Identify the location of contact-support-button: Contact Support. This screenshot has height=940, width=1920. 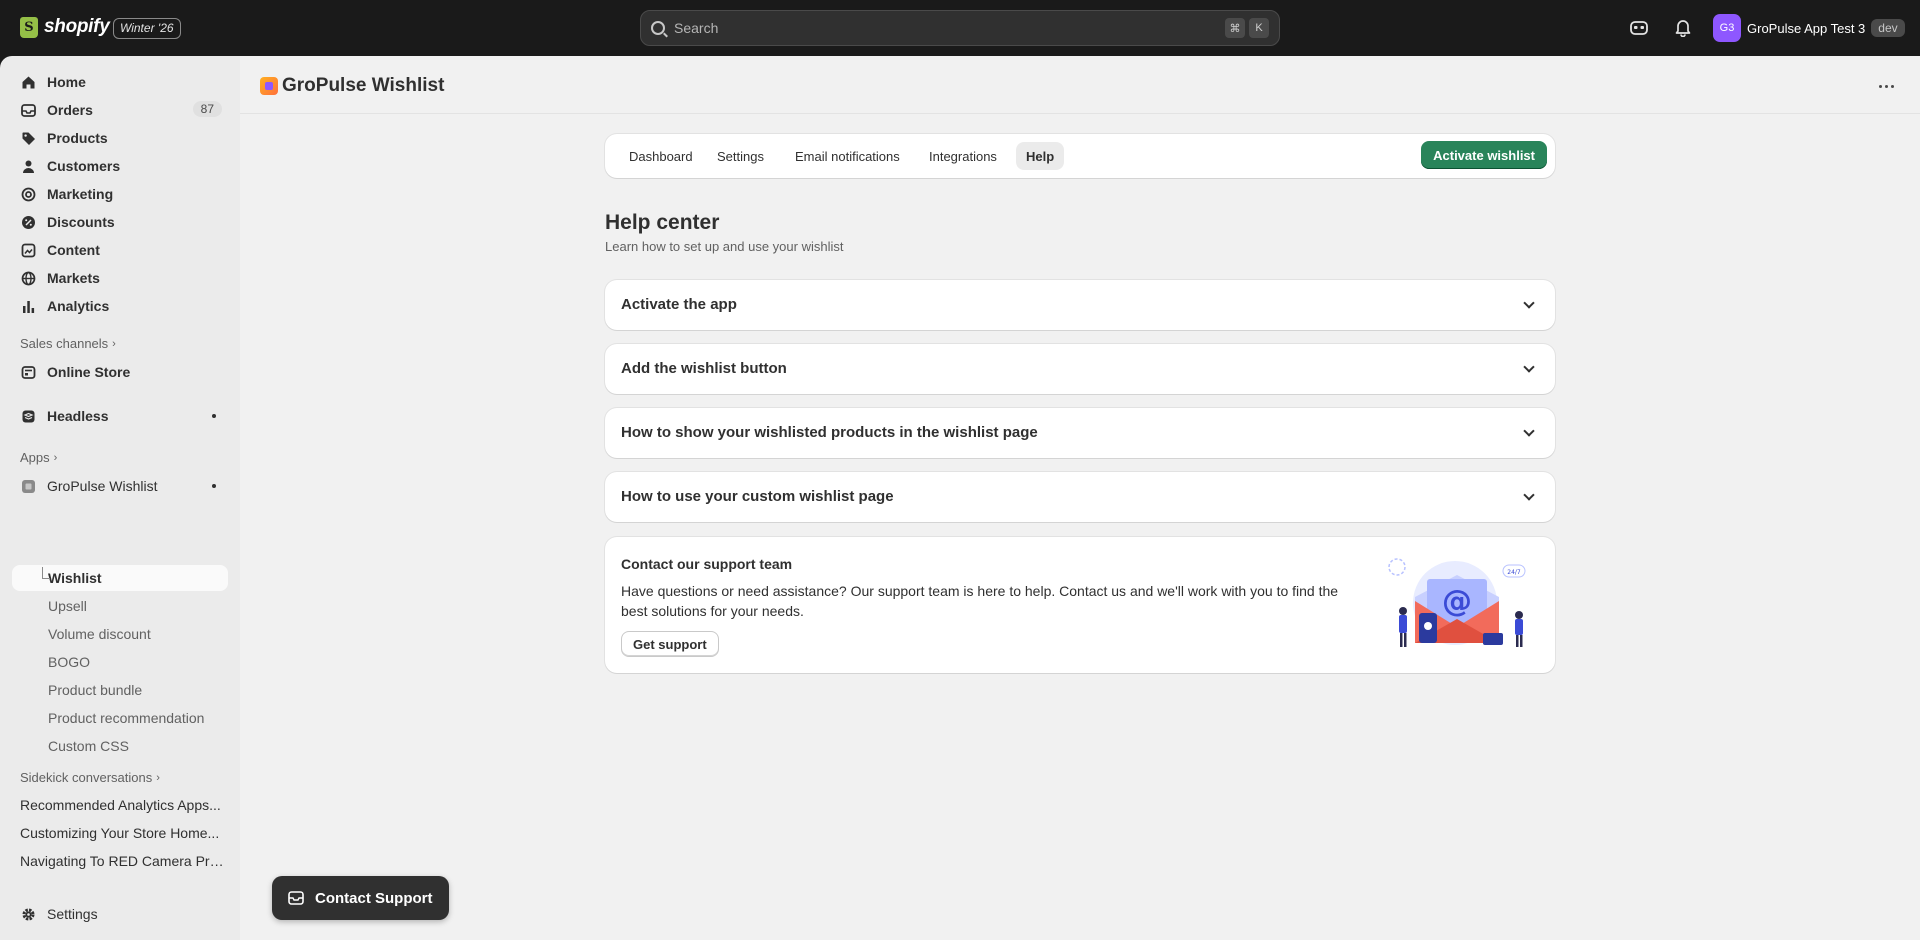
(360, 898).